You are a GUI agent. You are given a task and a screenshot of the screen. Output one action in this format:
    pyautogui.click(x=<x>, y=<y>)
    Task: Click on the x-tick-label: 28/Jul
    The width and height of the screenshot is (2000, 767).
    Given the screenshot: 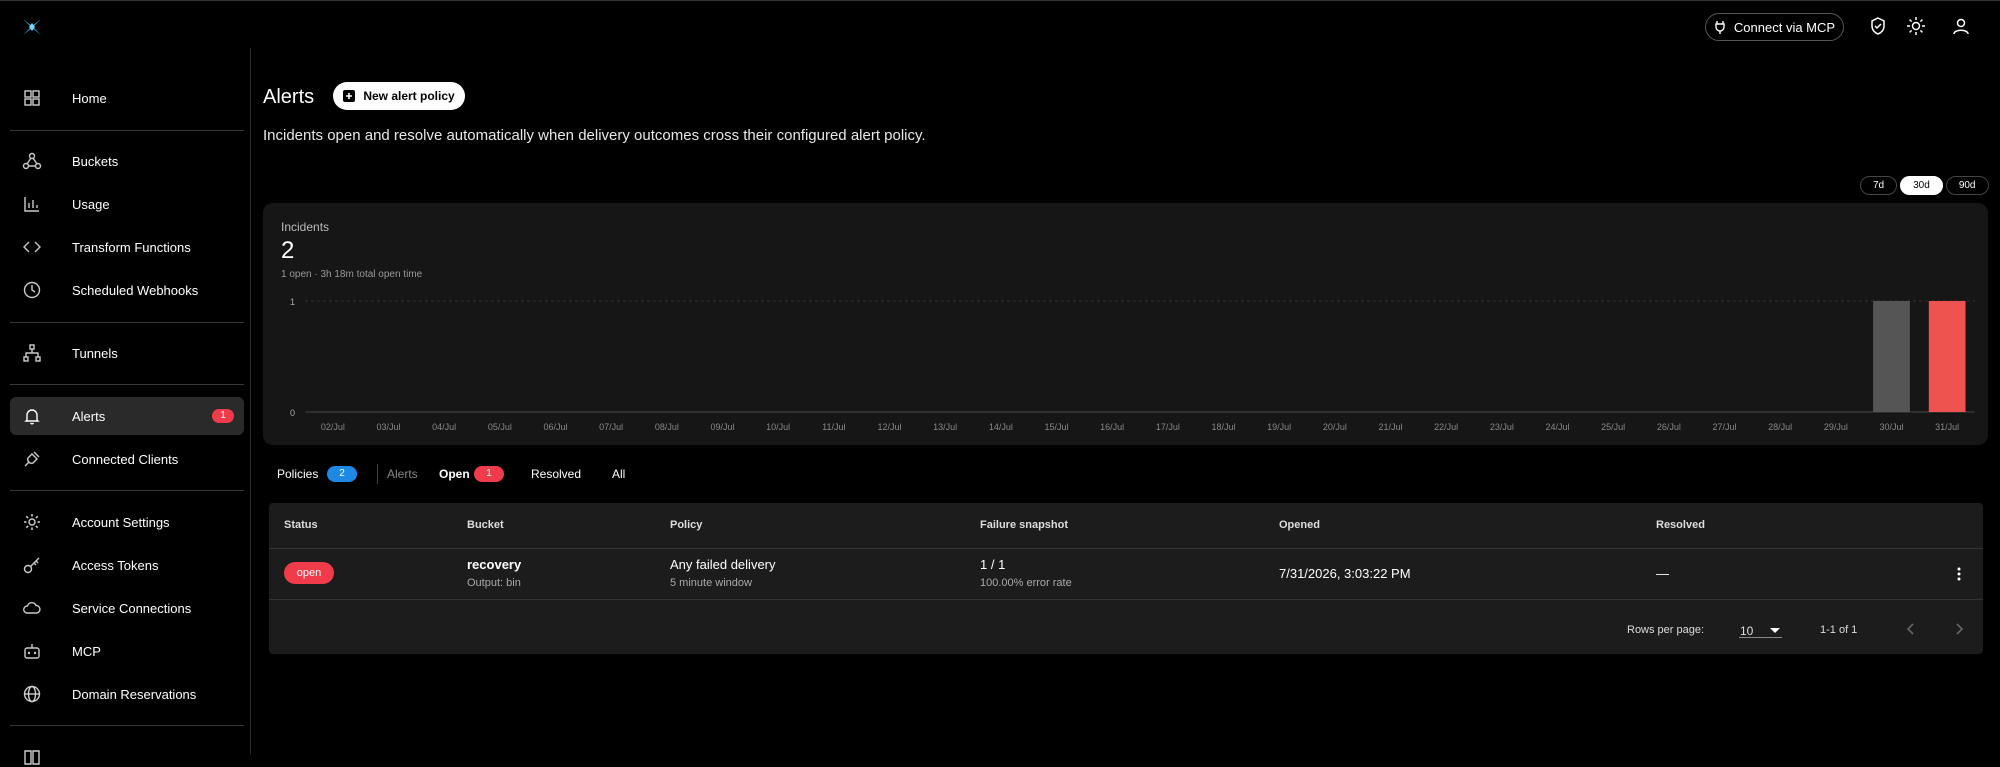 What is the action you would take?
    pyautogui.click(x=1780, y=427)
    